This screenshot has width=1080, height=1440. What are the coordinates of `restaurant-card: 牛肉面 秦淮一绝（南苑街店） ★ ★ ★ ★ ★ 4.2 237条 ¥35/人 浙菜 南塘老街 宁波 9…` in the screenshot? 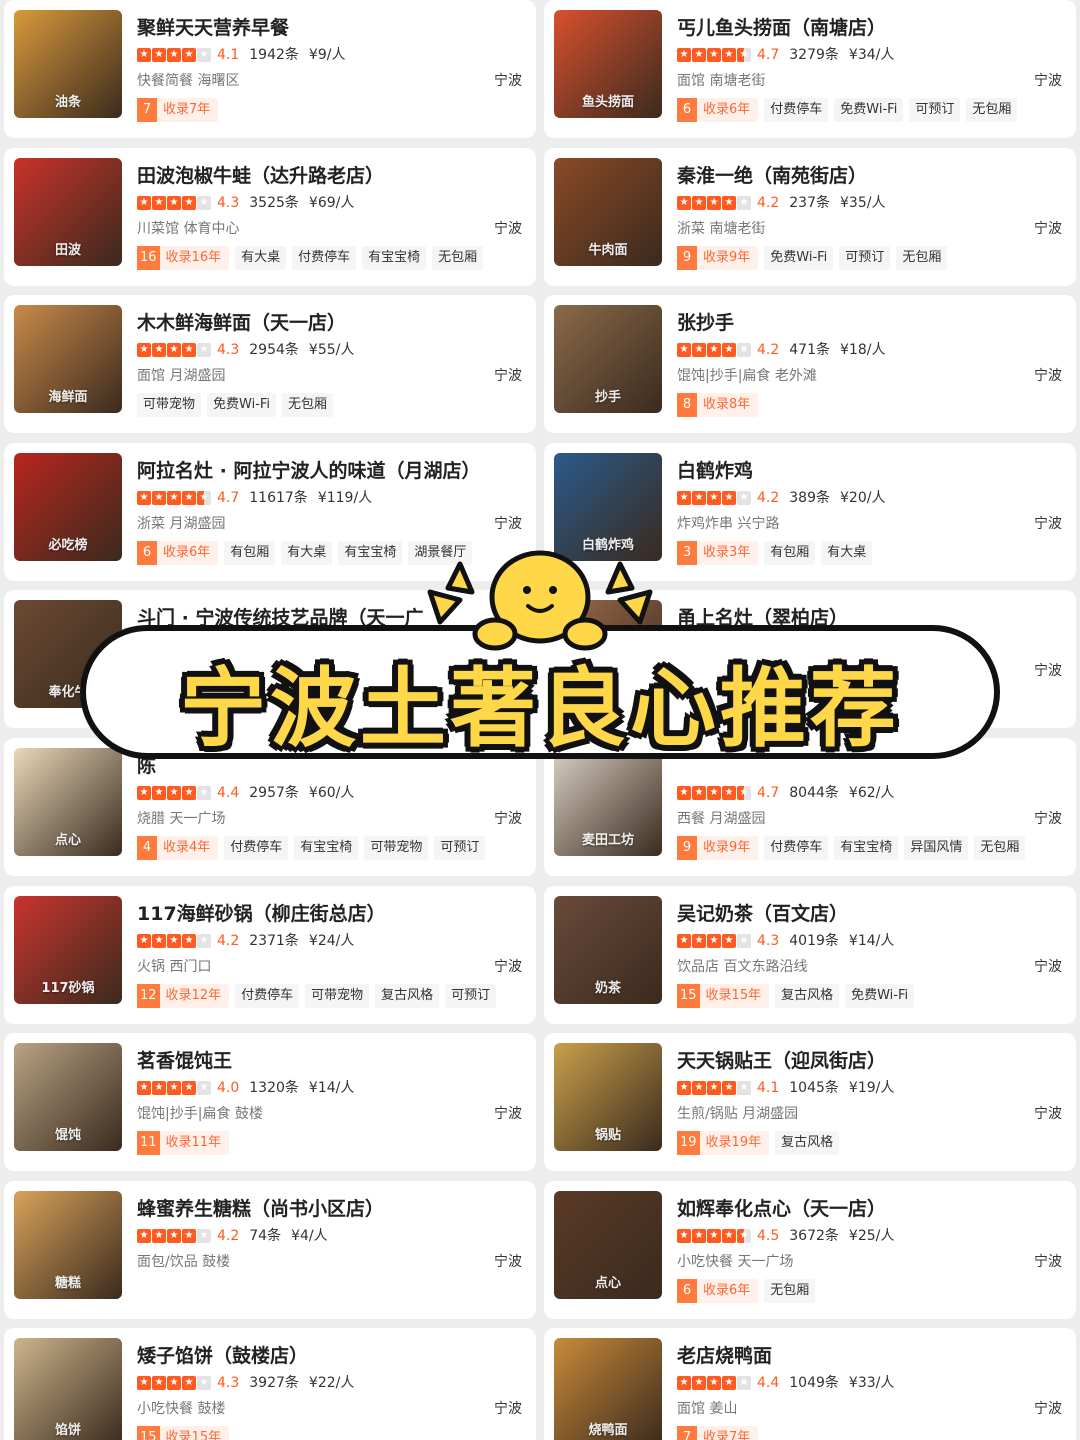 It's located at (810, 216).